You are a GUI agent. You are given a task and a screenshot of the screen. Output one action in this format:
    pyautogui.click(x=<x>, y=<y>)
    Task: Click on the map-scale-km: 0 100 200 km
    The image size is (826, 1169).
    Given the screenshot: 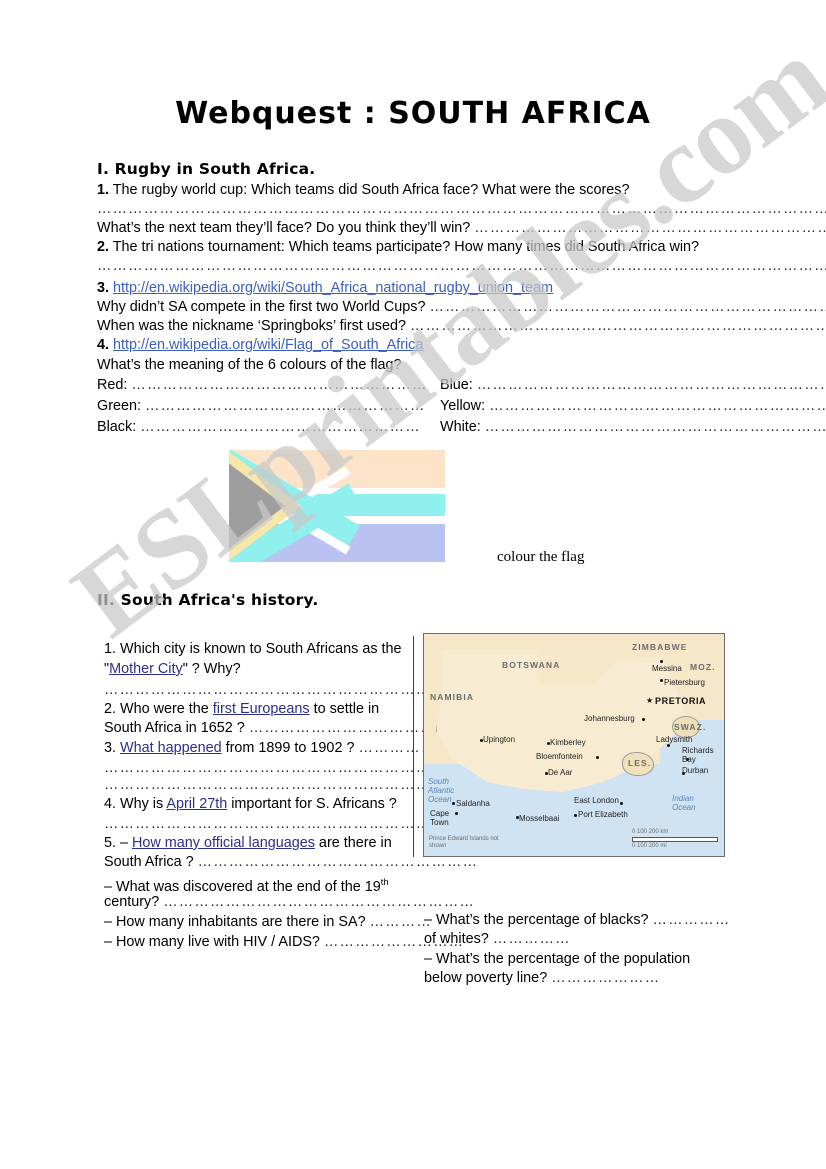 What is the action you would take?
    pyautogui.click(x=650, y=832)
    